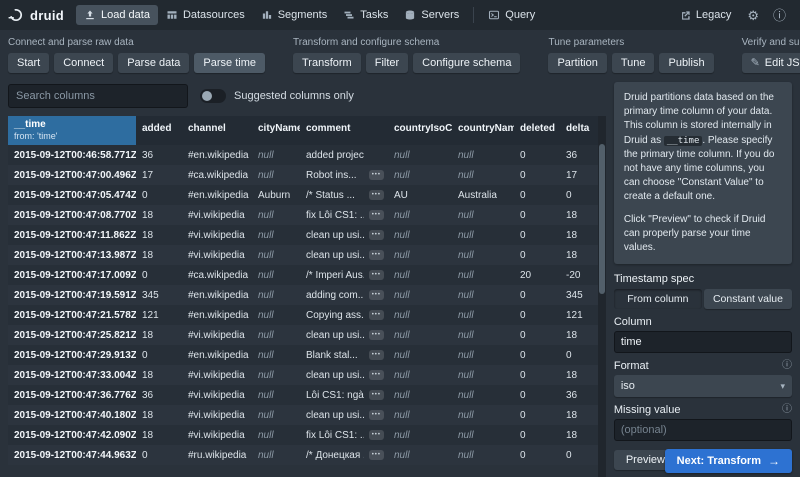  Describe the element at coordinates (159, 130) in the screenshot. I see `column-header-added: added` at that location.